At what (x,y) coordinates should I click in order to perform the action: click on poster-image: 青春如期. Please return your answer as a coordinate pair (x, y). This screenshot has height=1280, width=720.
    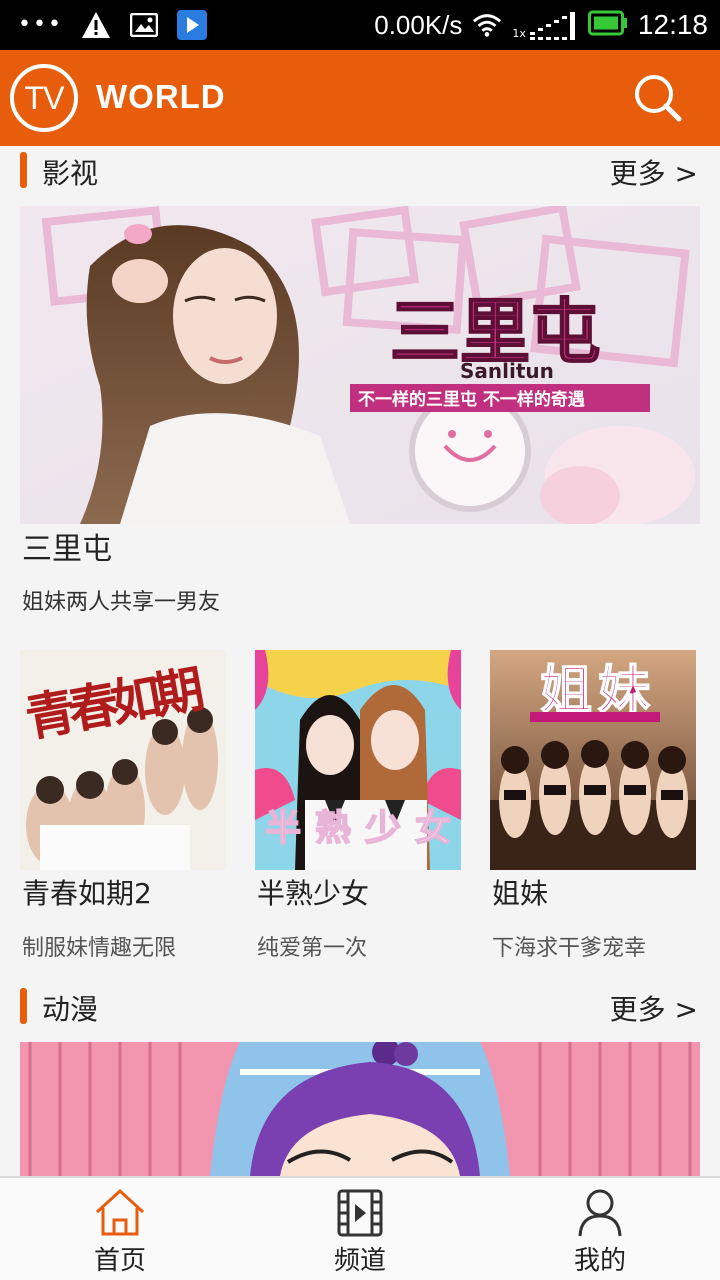
    Looking at the image, I should click on (123, 760).